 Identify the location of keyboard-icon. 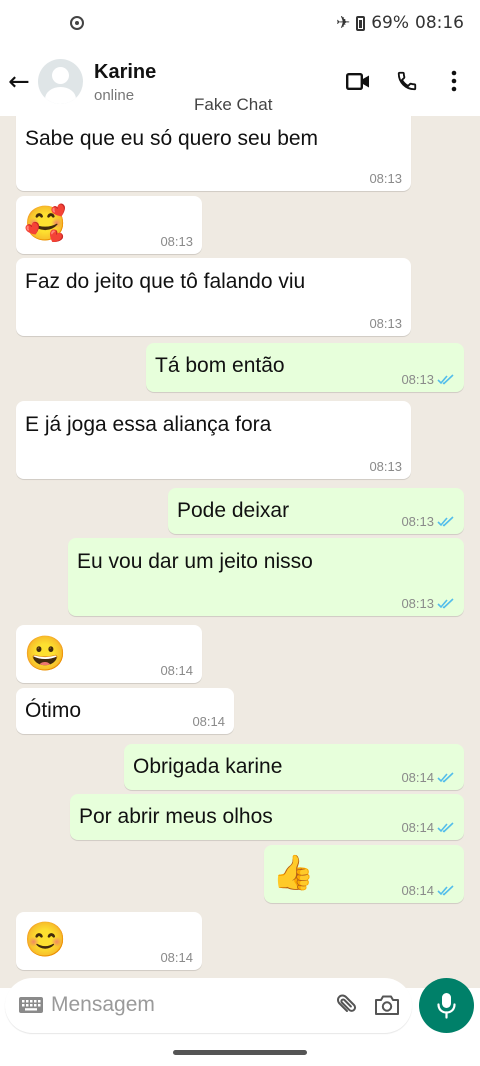
(31, 1005).